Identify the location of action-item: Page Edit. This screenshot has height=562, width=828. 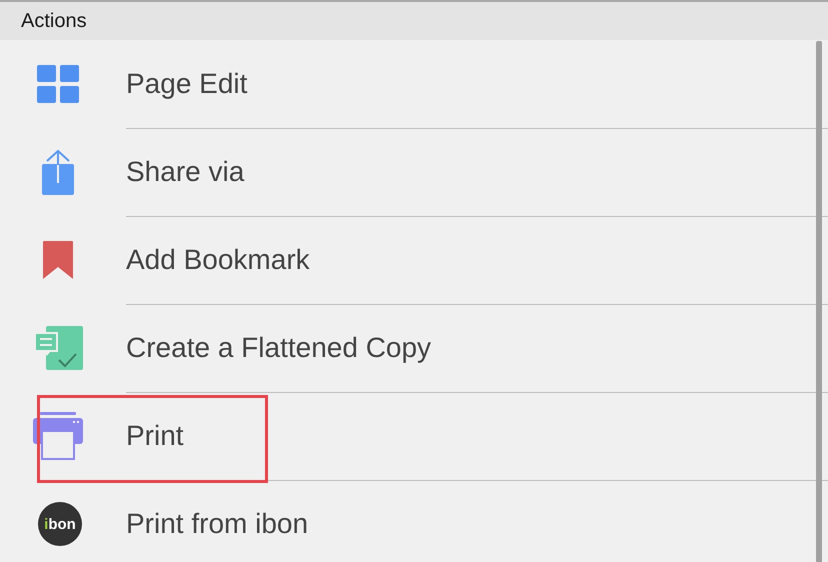
(187, 84).